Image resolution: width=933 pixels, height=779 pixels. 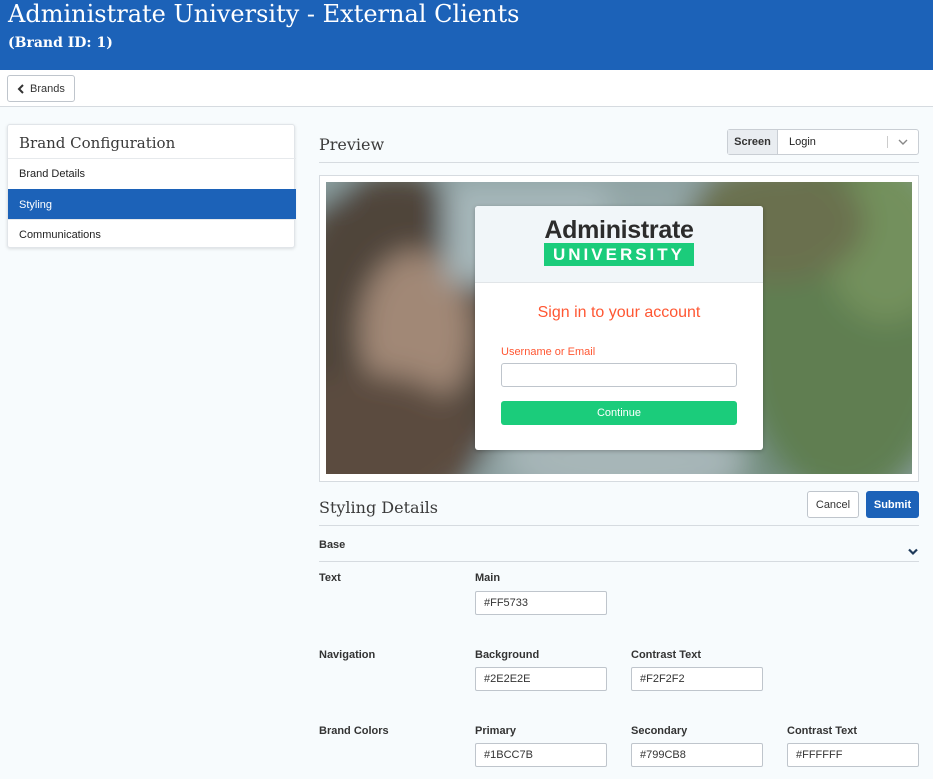 What do you see at coordinates (541, 603) in the screenshot?
I see `main-color-input` at bounding box center [541, 603].